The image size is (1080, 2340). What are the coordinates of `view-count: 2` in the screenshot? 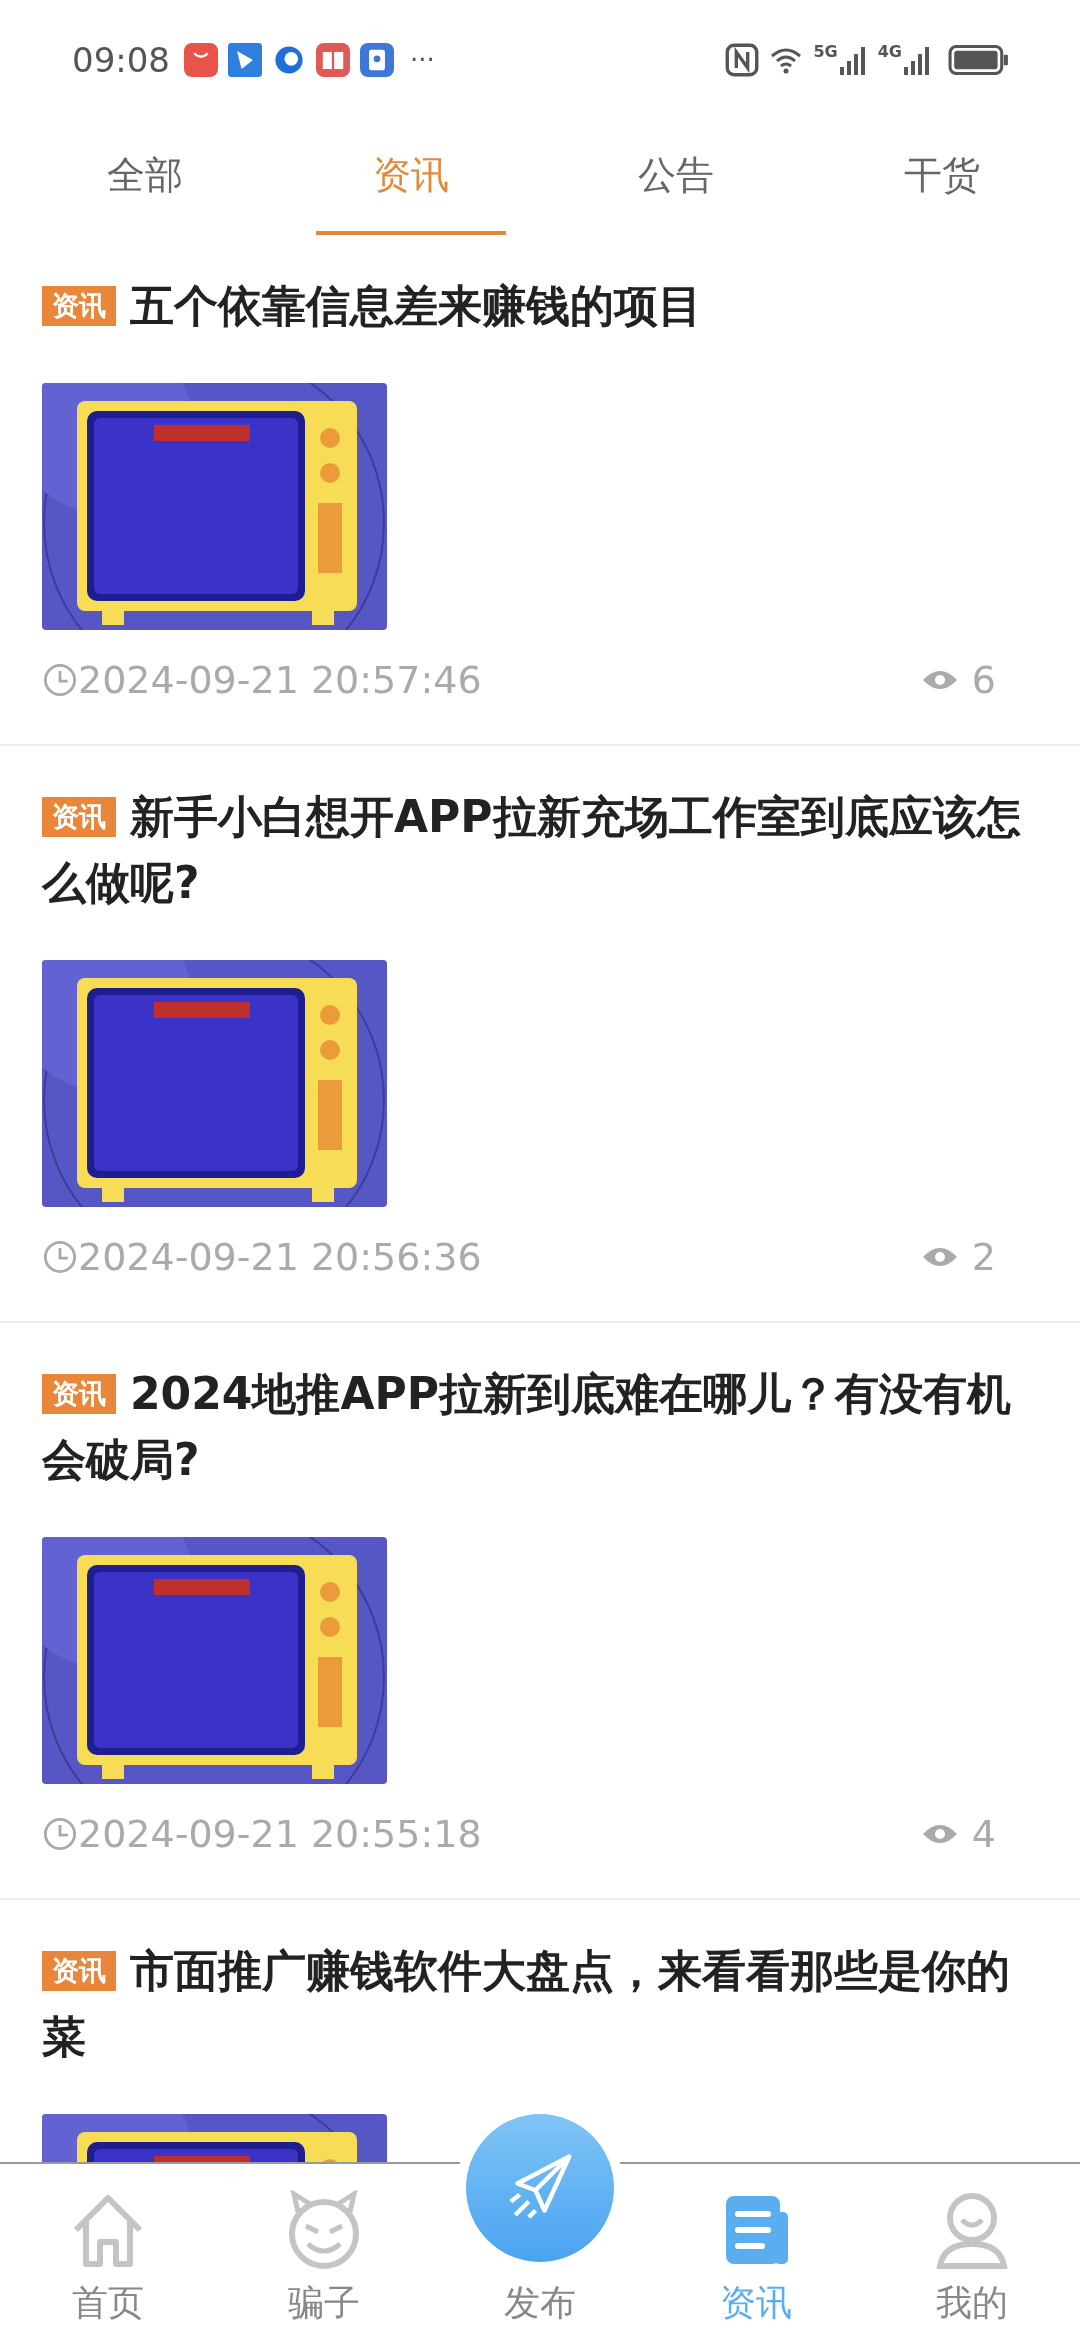 It's located at (983, 1257).